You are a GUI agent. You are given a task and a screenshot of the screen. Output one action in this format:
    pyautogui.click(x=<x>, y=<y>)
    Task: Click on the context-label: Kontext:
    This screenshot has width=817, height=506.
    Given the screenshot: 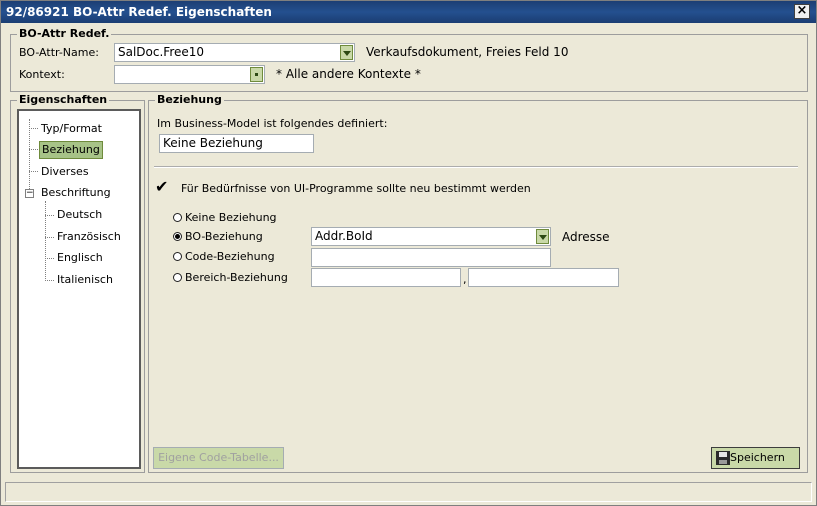 What is the action you would take?
    pyautogui.click(x=42, y=74)
    